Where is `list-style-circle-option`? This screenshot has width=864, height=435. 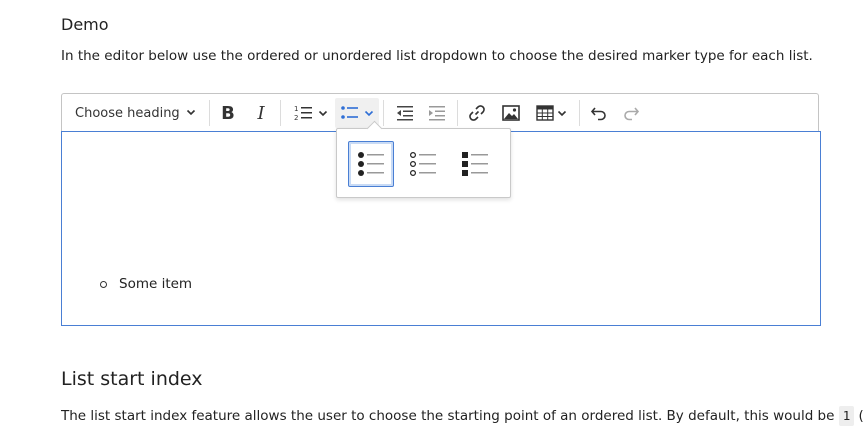 list-style-circle-option is located at coordinates (423, 164).